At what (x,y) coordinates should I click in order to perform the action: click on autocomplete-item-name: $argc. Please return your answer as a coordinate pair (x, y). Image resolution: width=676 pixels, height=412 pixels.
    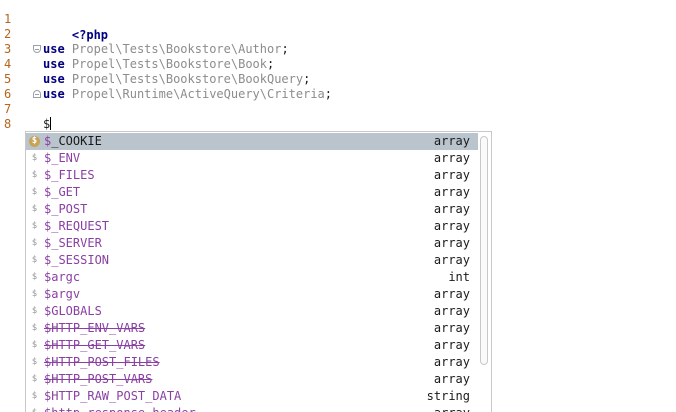
    Looking at the image, I should click on (62, 277).